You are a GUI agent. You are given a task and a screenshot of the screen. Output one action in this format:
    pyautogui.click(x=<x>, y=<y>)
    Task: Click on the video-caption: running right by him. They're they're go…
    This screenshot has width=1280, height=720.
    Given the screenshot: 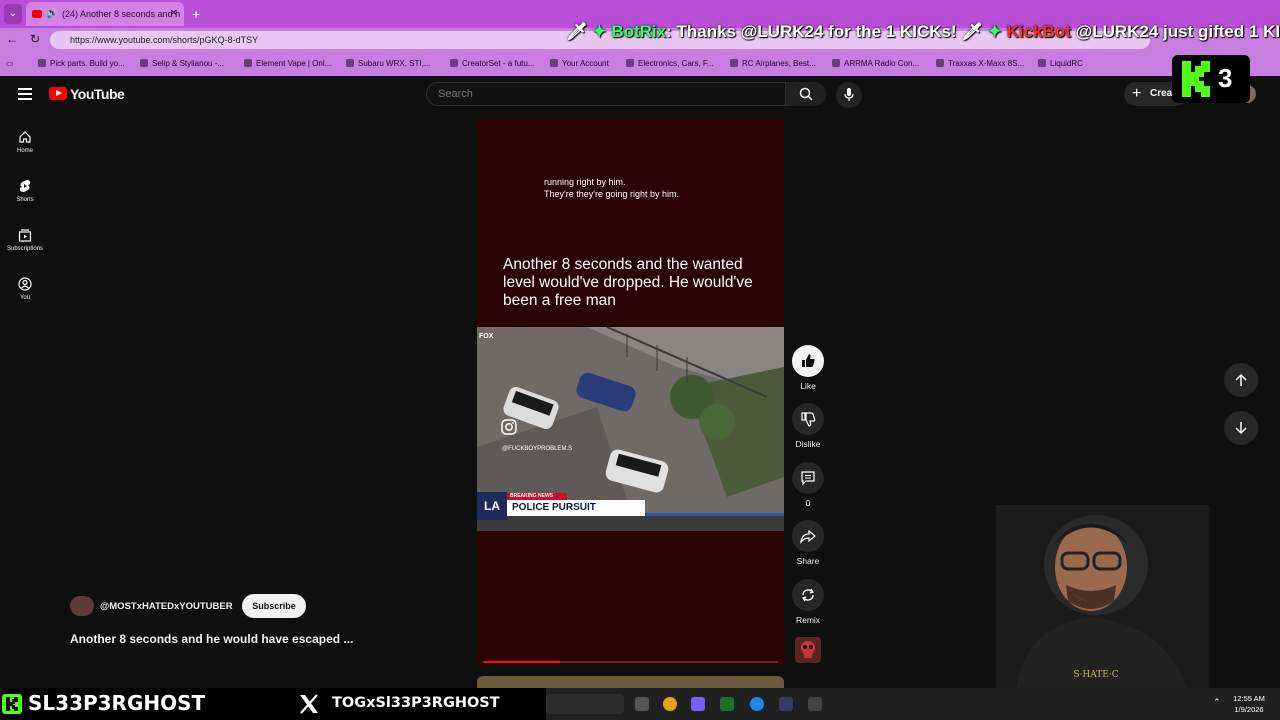 What is the action you would take?
    pyautogui.click(x=611, y=188)
    